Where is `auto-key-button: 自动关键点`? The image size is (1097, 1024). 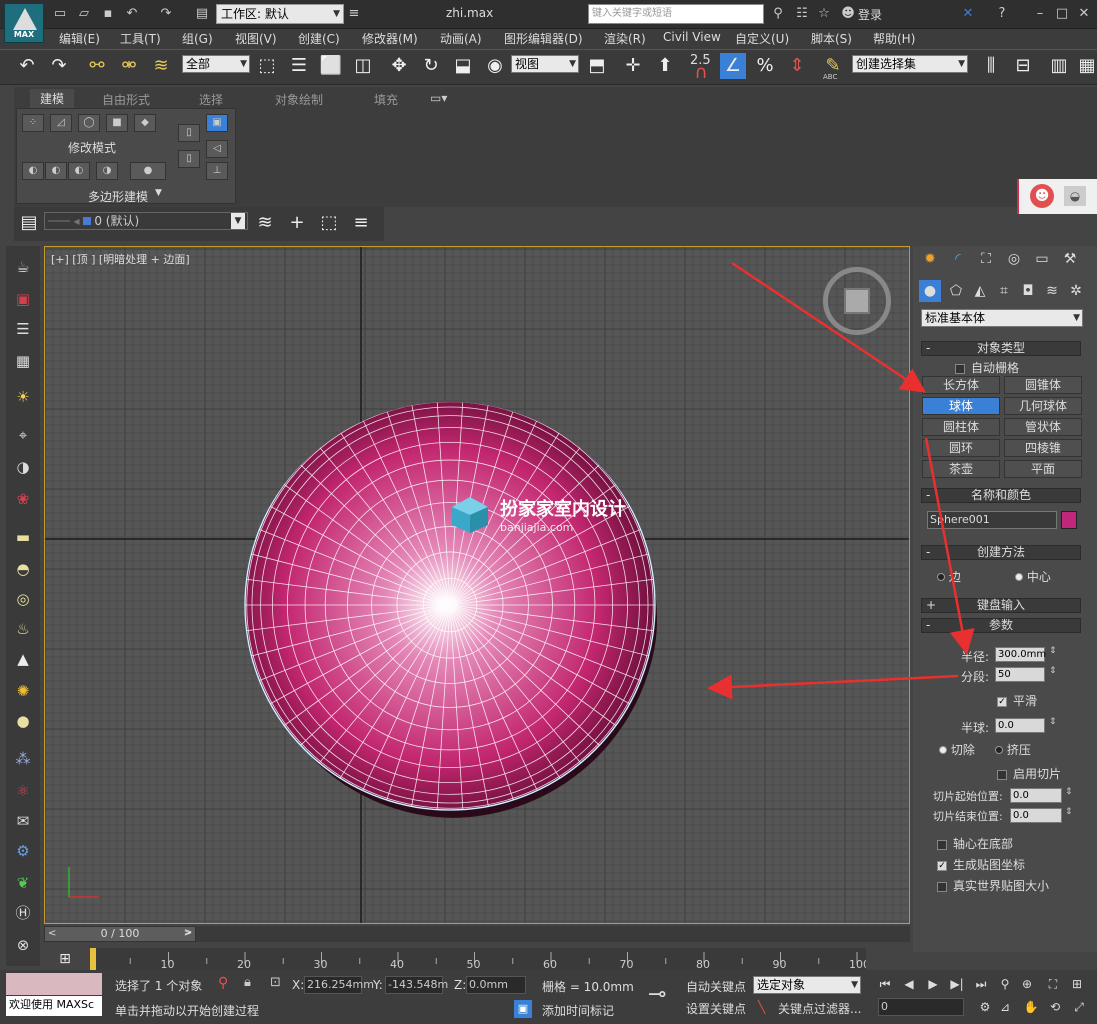
auto-key-button: 自动关键点 is located at coordinates (716, 986).